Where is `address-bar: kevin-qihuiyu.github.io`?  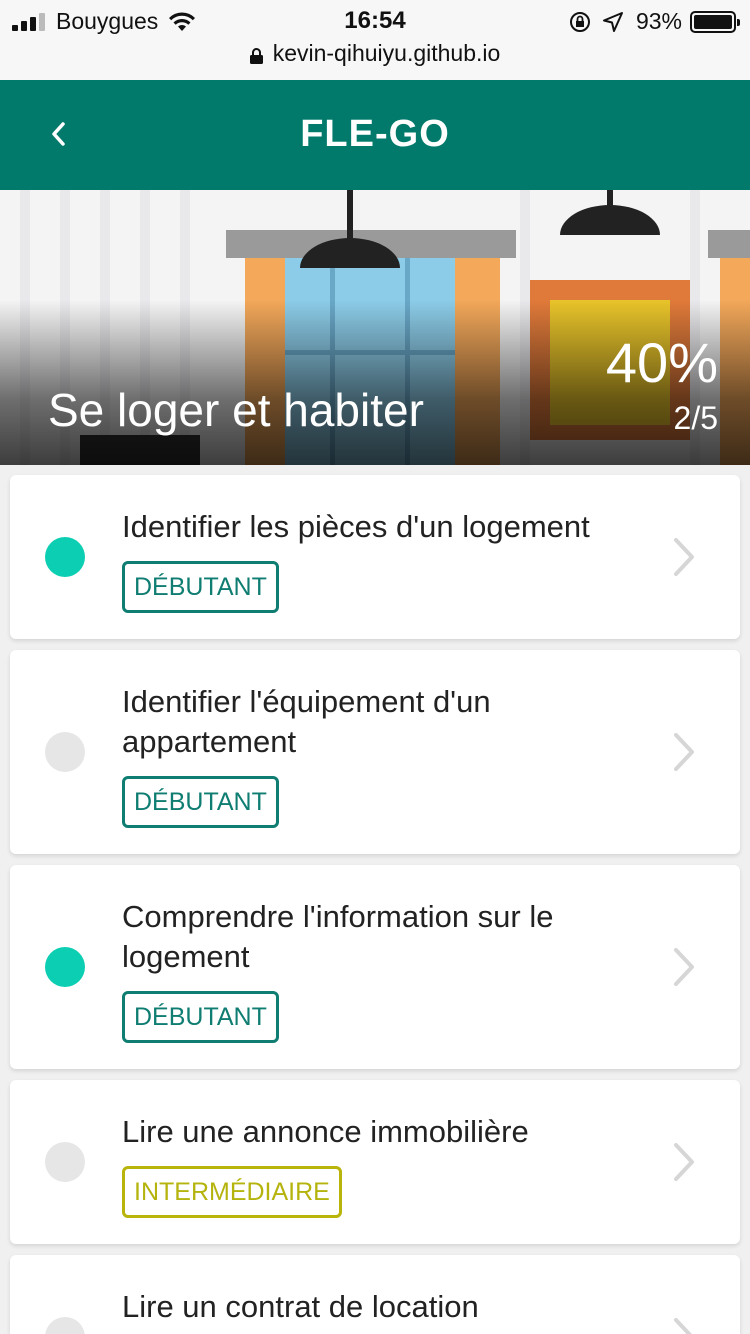 address-bar: kevin-qihuiyu.github.io is located at coordinates (375, 53).